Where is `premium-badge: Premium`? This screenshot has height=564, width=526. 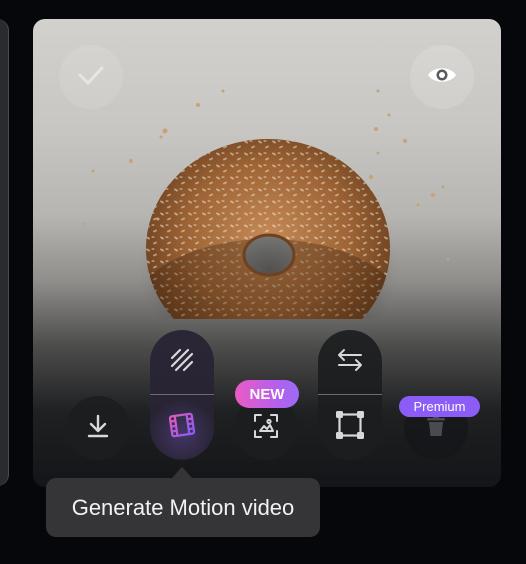 premium-badge: Premium is located at coordinates (439, 406).